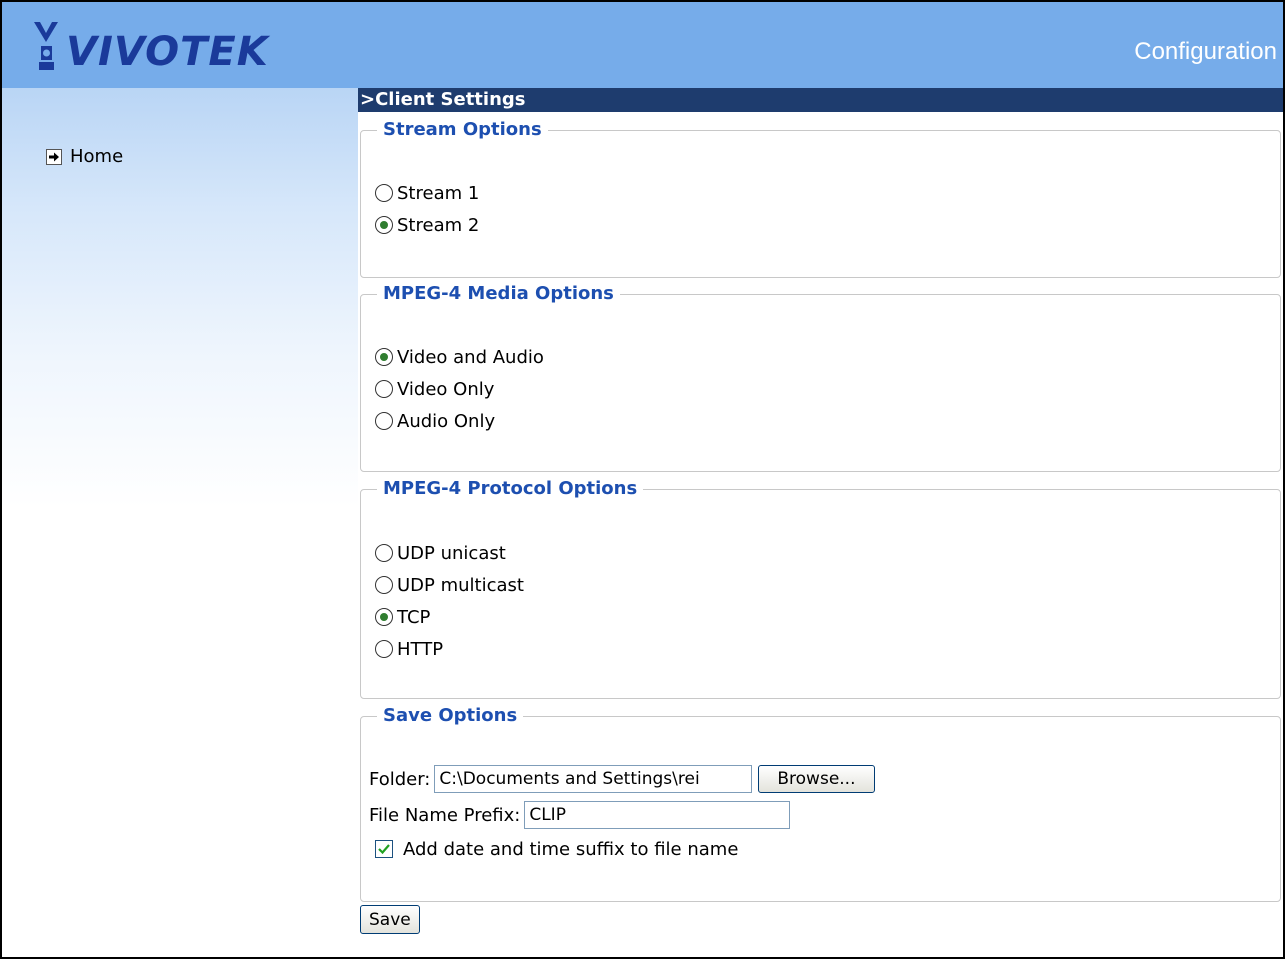 The image size is (1285, 959). What do you see at coordinates (470, 357) in the screenshot?
I see `radio-label: Video and Audio` at bounding box center [470, 357].